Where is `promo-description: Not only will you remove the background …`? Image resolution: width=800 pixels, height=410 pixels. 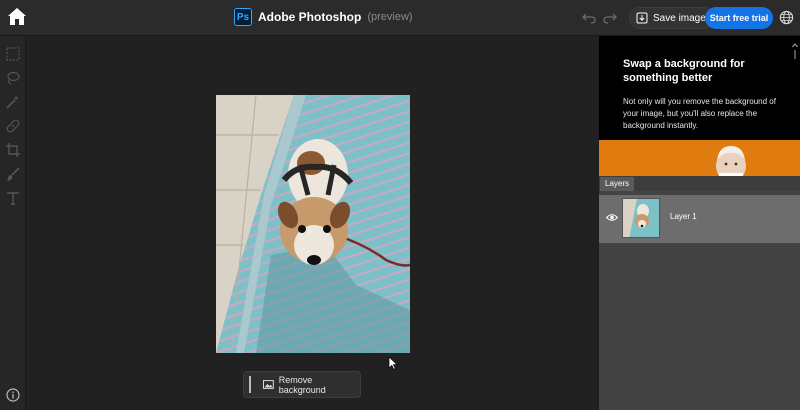 promo-description: Not only will you remove the background … is located at coordinates (699, 113).